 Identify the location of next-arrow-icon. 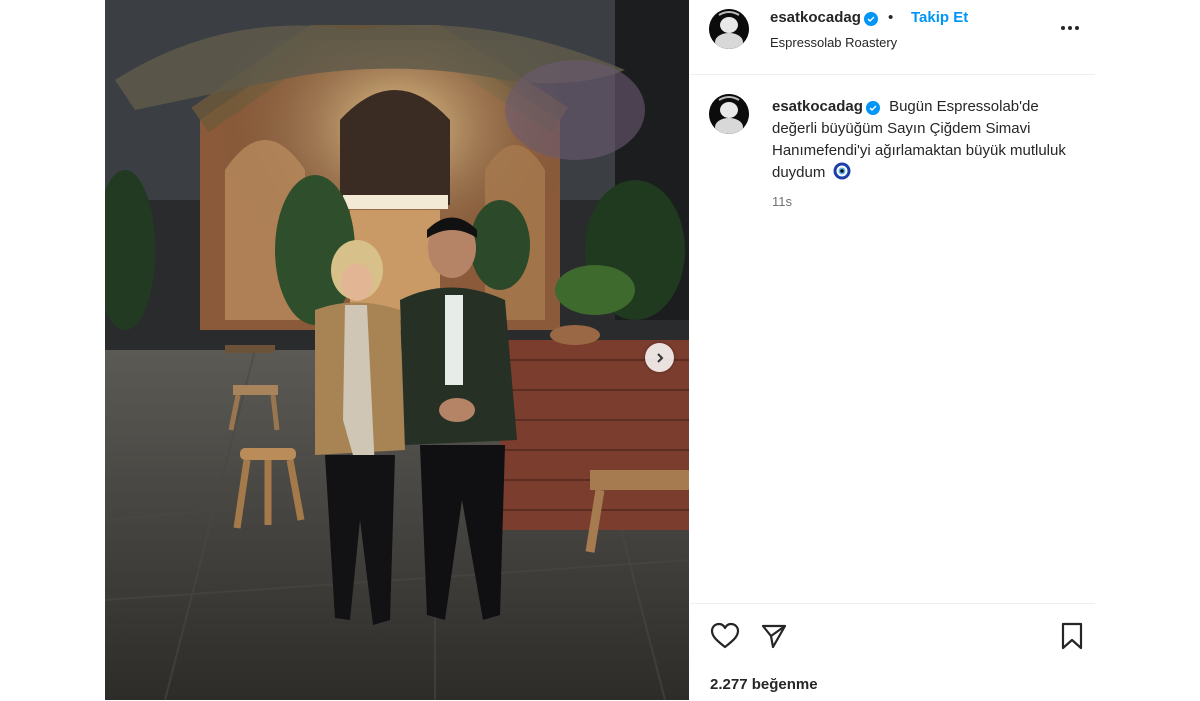
(659, 357).